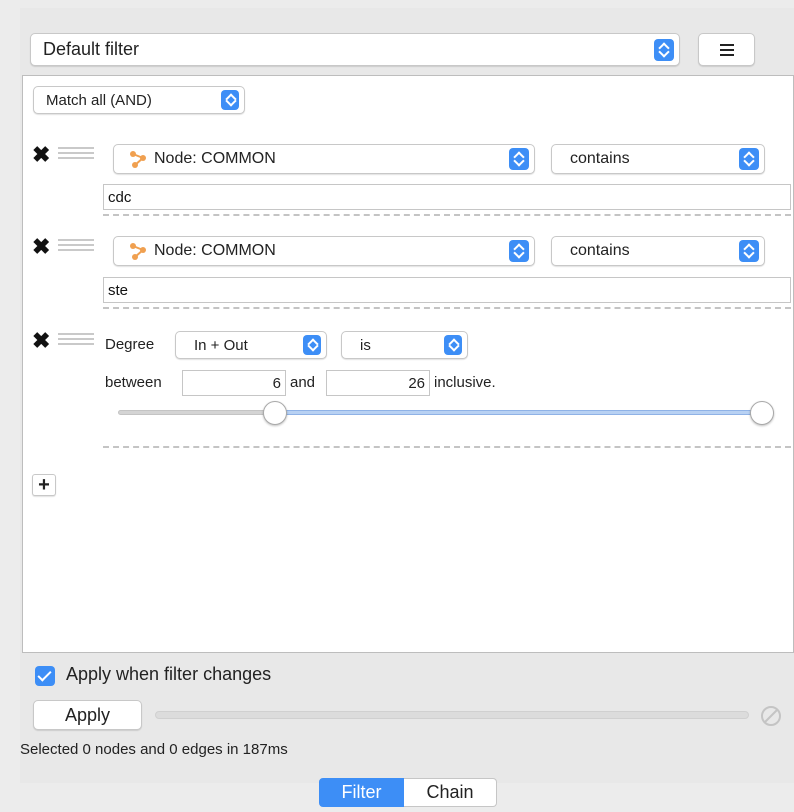 This screenshot has width=794, height=812. Describe the element at coordinates (378, 383) in the screenshot. I see `degree-max-input: 26` at that location.